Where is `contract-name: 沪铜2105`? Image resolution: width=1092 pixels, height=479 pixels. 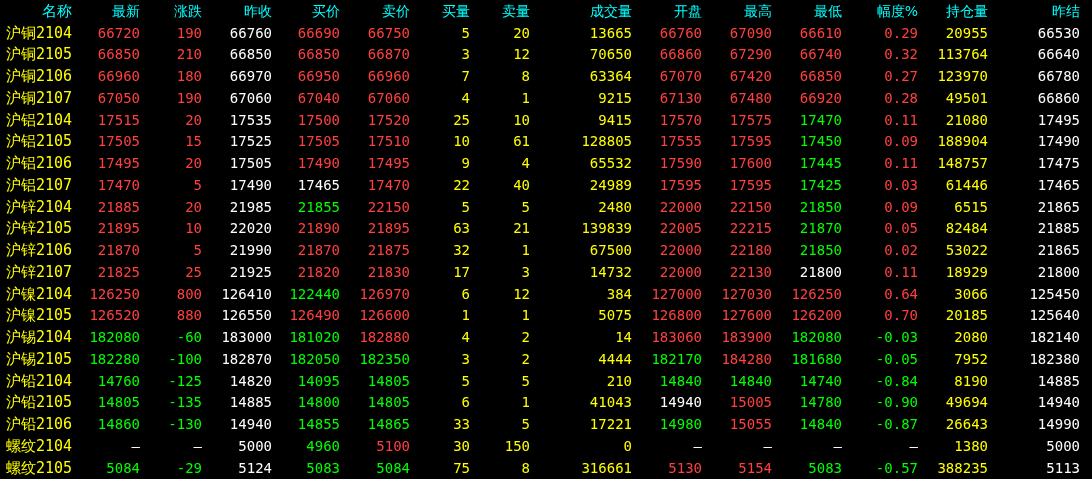 contract-name: 沪铜2105 is located at coordinates (36, 54).